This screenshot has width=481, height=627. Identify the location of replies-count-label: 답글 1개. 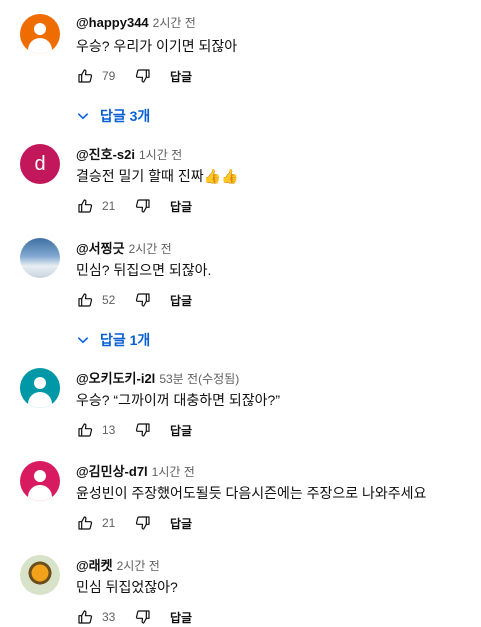
(125, 340).